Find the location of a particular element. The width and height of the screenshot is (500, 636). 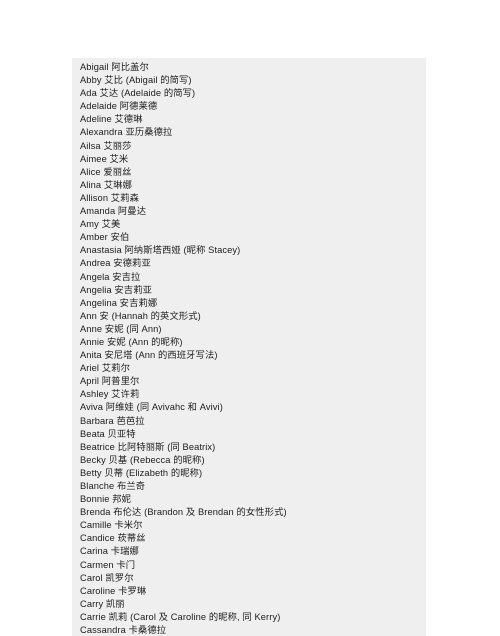

list-item: Adeline 艾德琳 is located at coordinates (111, 119).